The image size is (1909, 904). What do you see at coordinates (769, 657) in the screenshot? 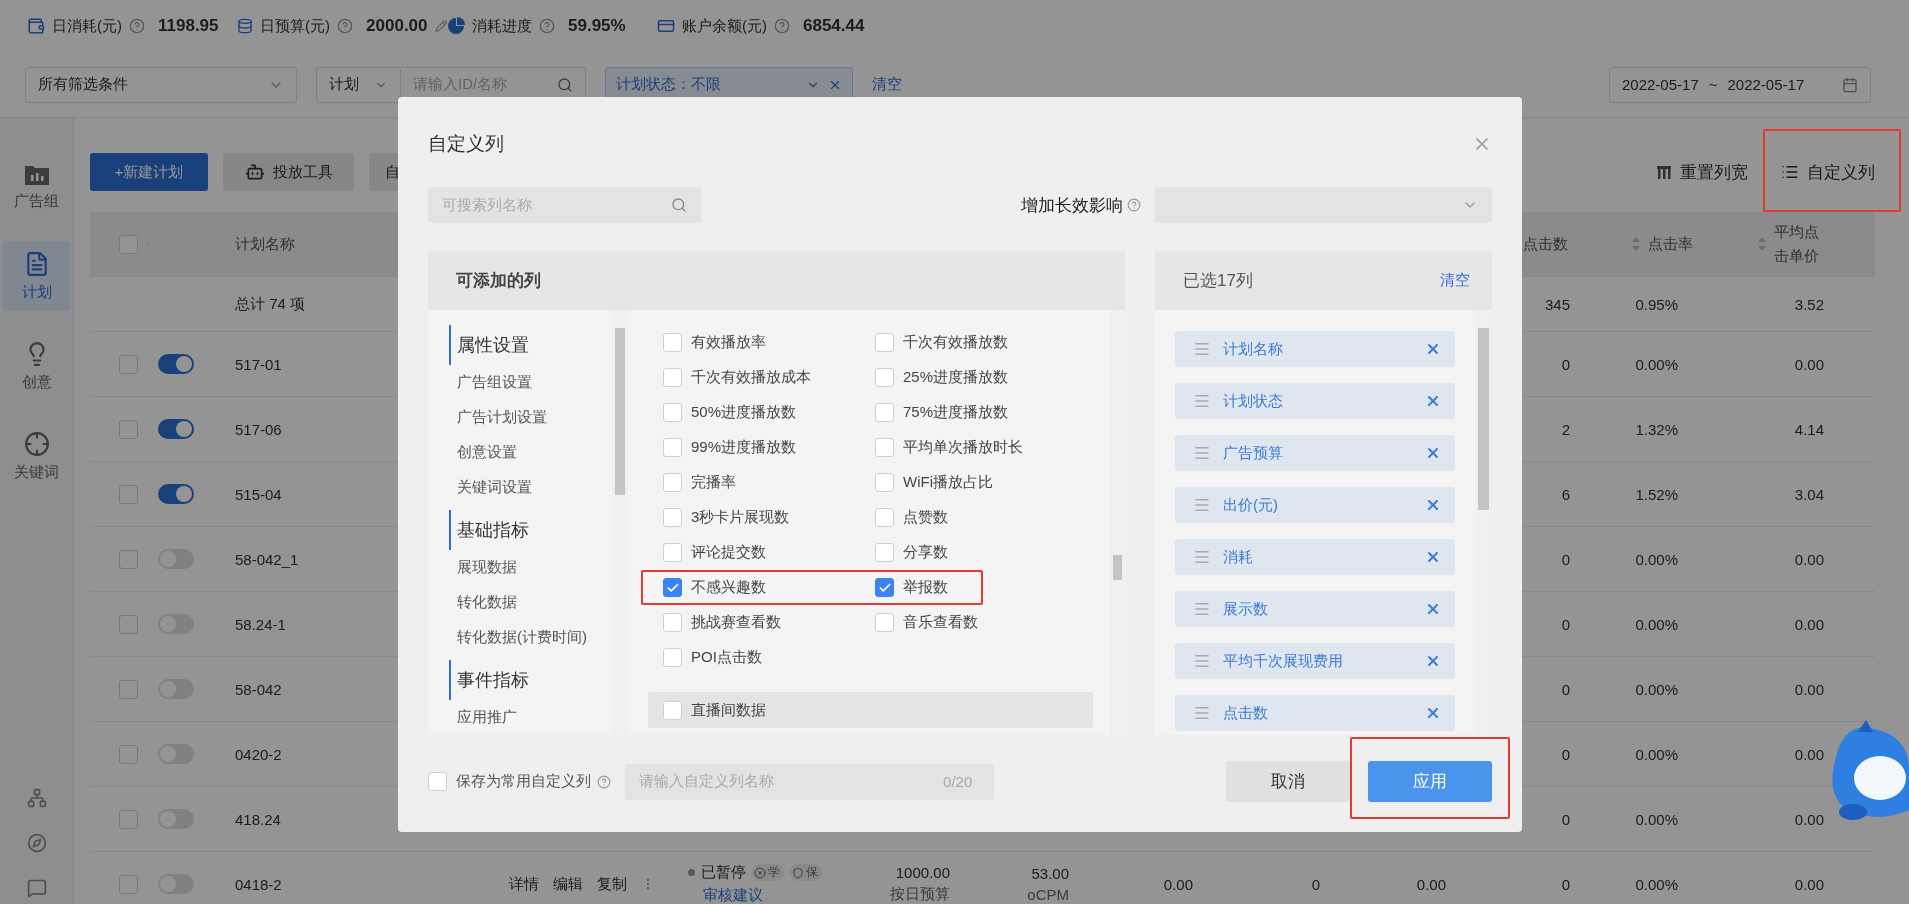
I see `column-option: POI点击数` at bounding box center [769, 657].